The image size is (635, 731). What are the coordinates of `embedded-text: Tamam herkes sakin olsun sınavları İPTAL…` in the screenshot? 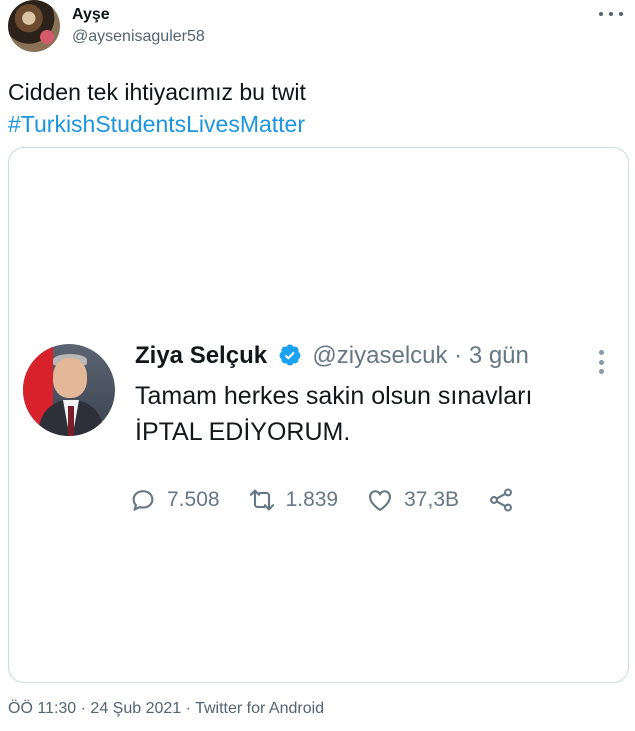 It's located at (370, 414).